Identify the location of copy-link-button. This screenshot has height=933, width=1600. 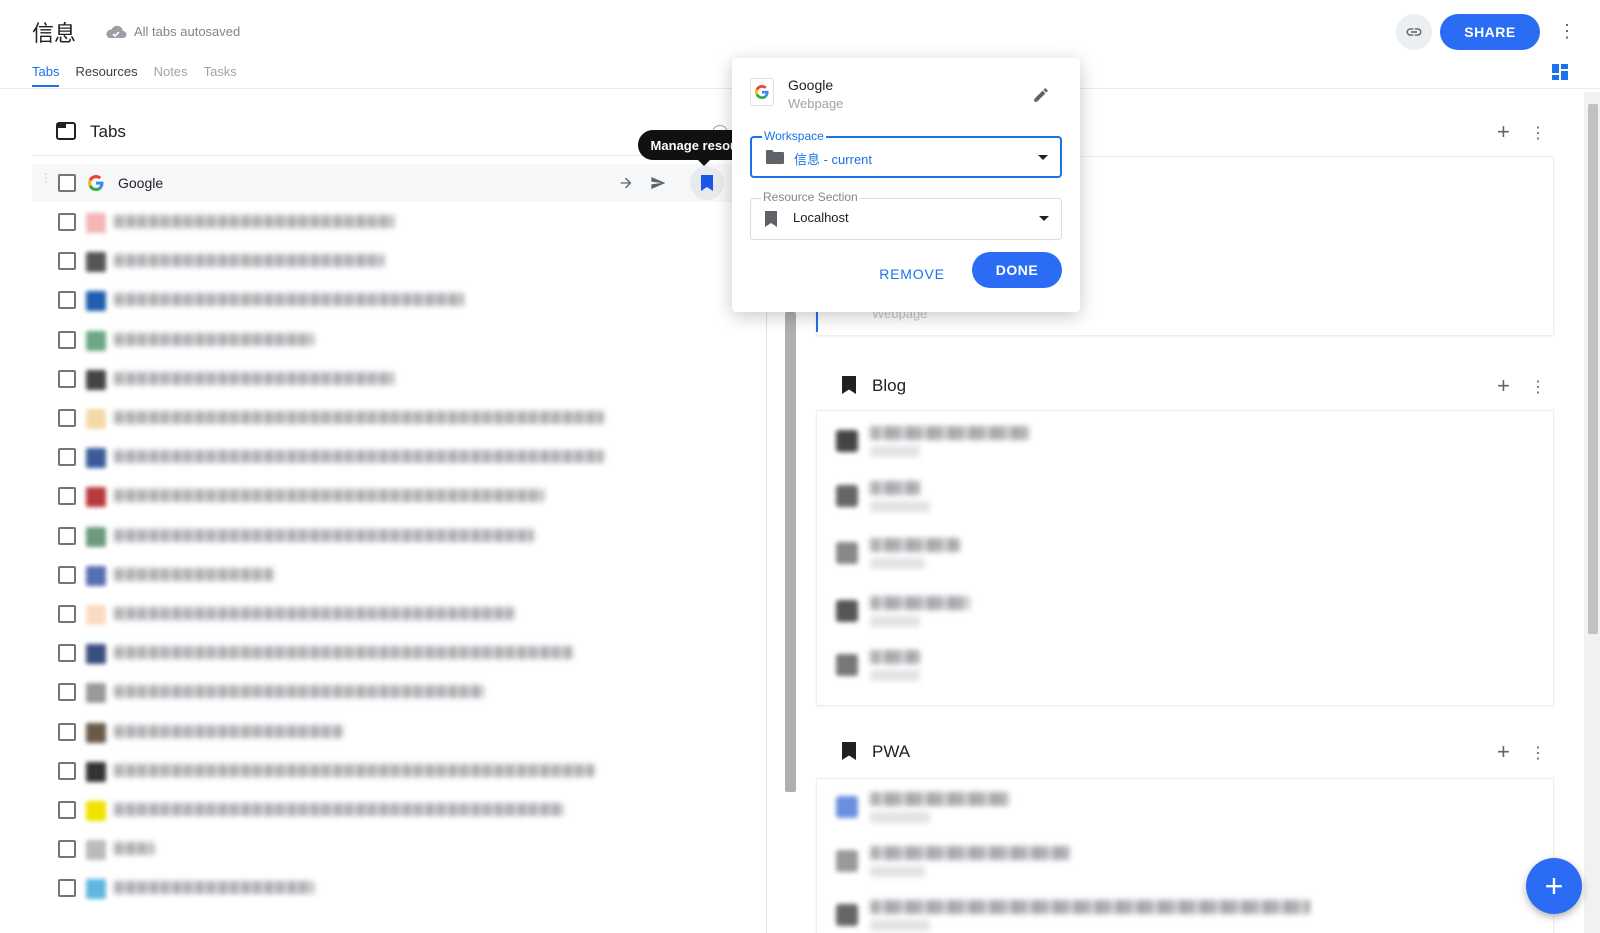
(1414, 32).